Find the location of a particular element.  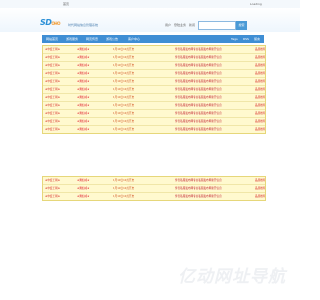

nav-item-5: Tags is located at coordinates (234, 39).